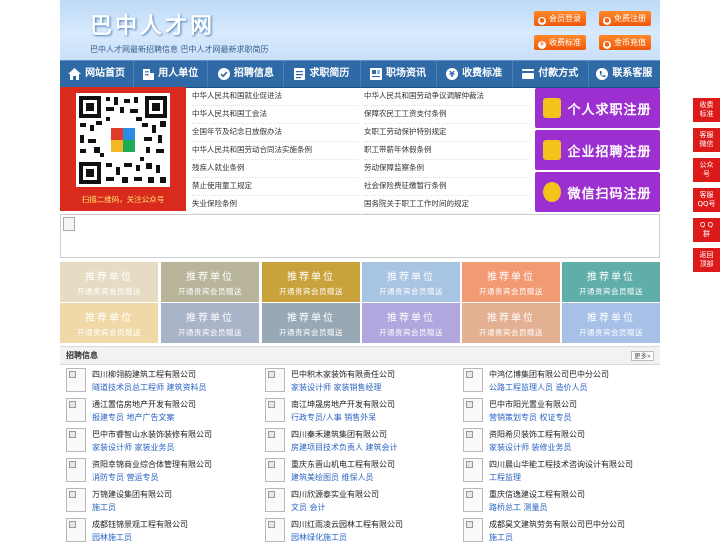  I want to click on law-link: 保障农民工工资支付条例, so click(447, 114).